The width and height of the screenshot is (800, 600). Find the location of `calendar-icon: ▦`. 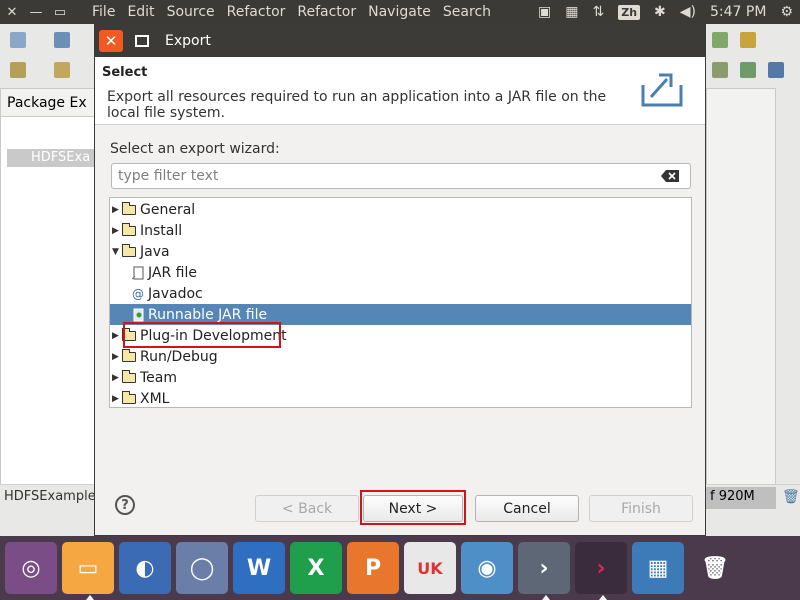

calendar-icon: ▦ is located at coordinates (571, 12).